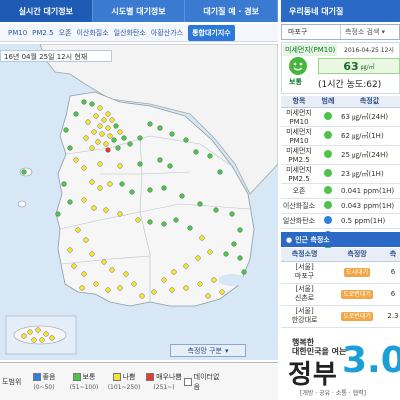 The height and width of the screenshot is (400, 400). What do you see at coordinates (232, 11) in the screenshot?
I see `tab-forecast: 대기질 예 · 경보` at bounding box center [232, 11].